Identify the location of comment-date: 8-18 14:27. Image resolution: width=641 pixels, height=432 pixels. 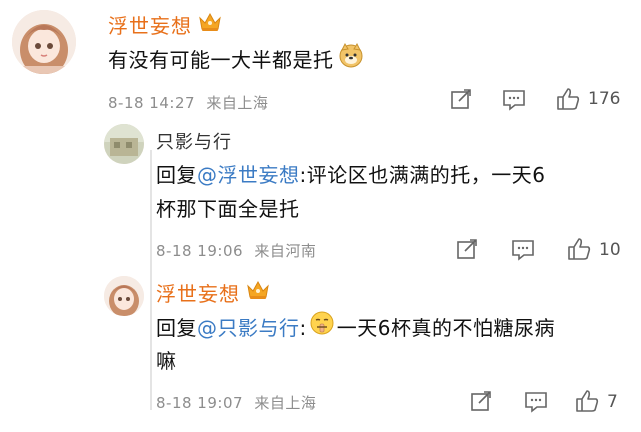
(152, 103).